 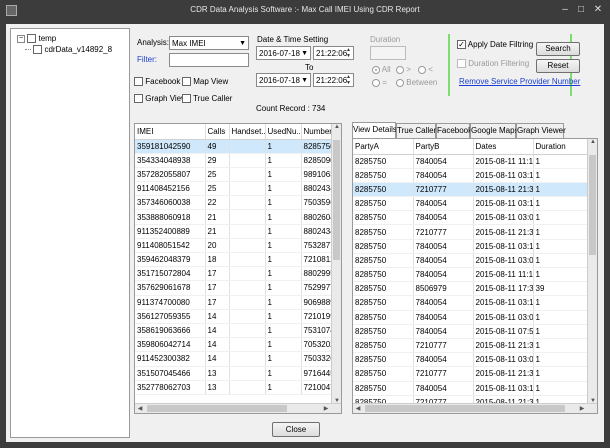 What do you see at coordinates (205, 82) in the screenshot?
I see `map-view-option: Map View` at bounding box center [205, 82].